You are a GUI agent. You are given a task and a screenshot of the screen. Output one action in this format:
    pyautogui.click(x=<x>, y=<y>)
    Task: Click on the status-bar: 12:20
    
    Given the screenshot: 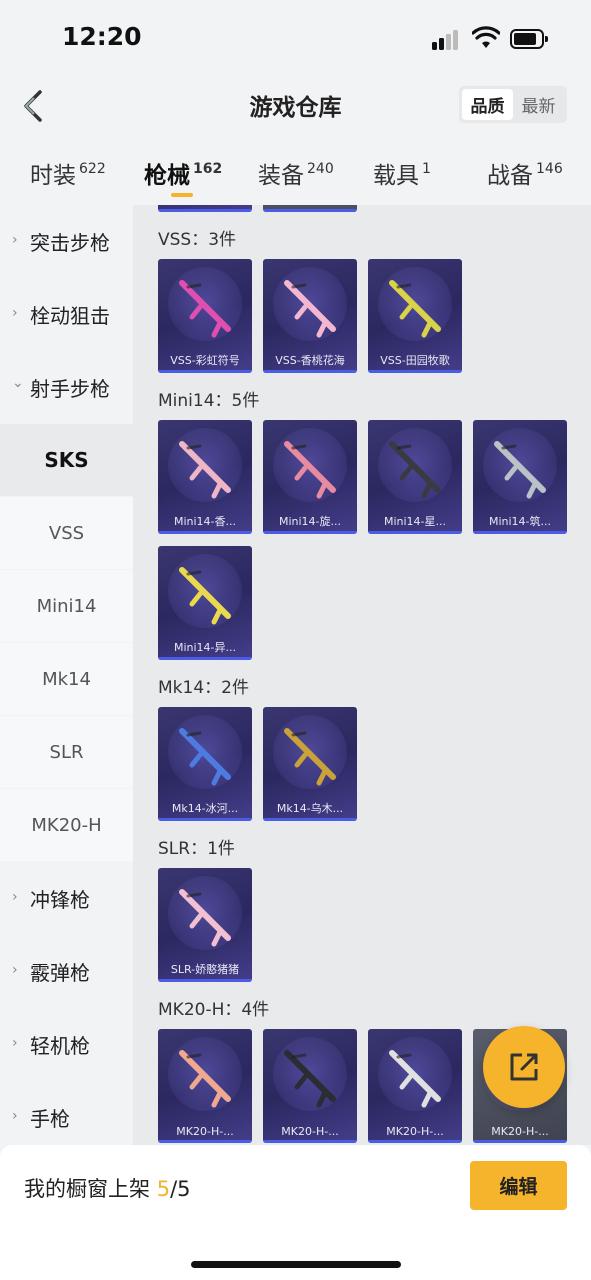 What is the action you would take?
    pyautogui.click(x=295, y=39)
    